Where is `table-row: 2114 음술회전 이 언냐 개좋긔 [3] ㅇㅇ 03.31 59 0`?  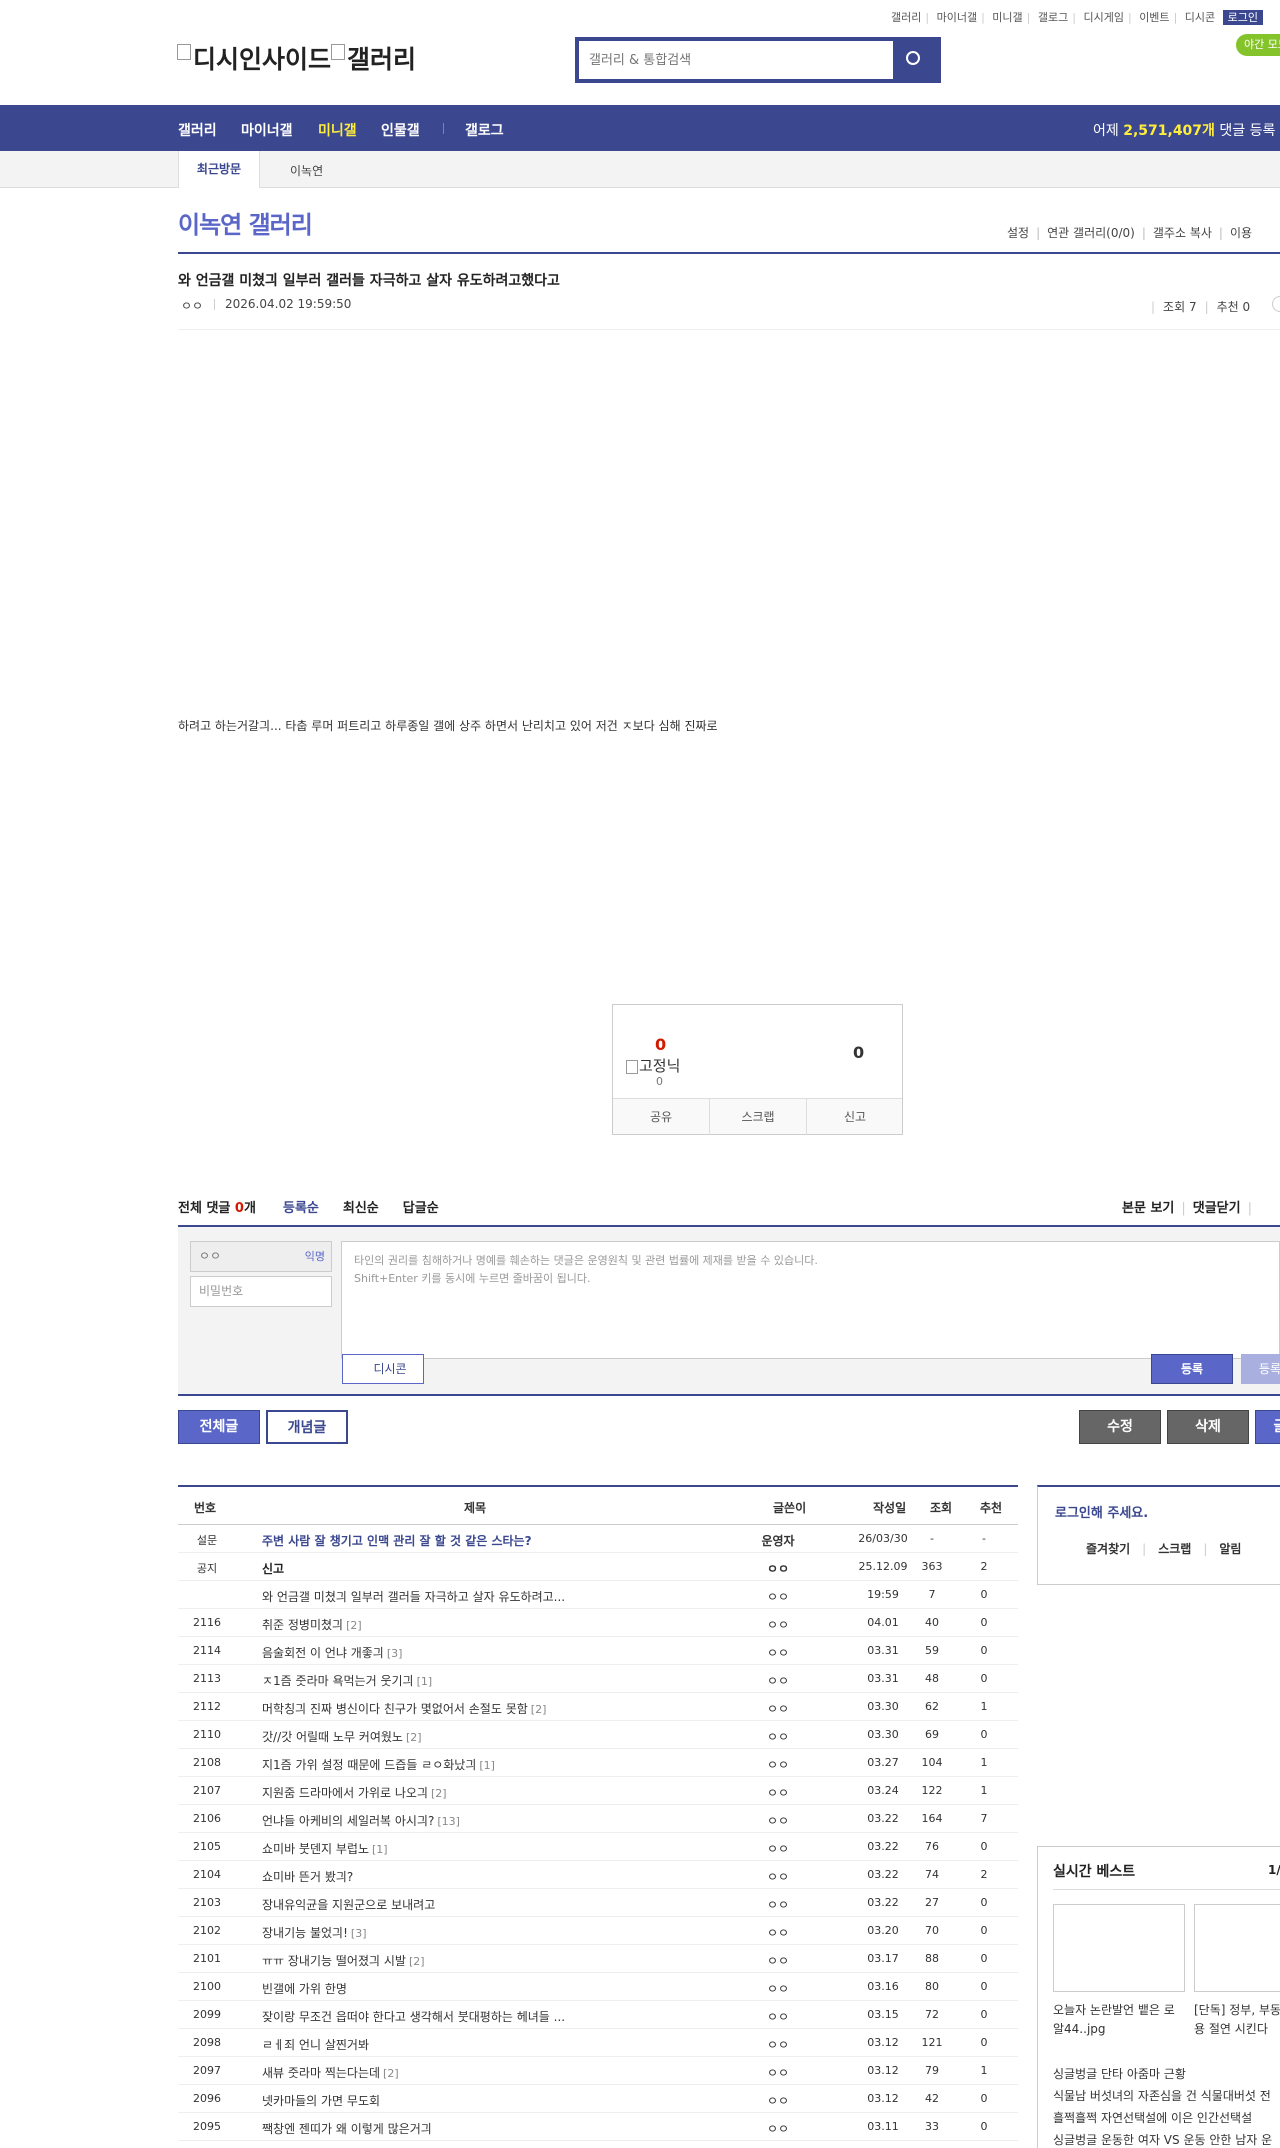 table-row: 2114 음술회전 이 언냐 개좋긔 [3] ㅇㅇ 03.31 59 0 is located at coordinates (598, 1651).